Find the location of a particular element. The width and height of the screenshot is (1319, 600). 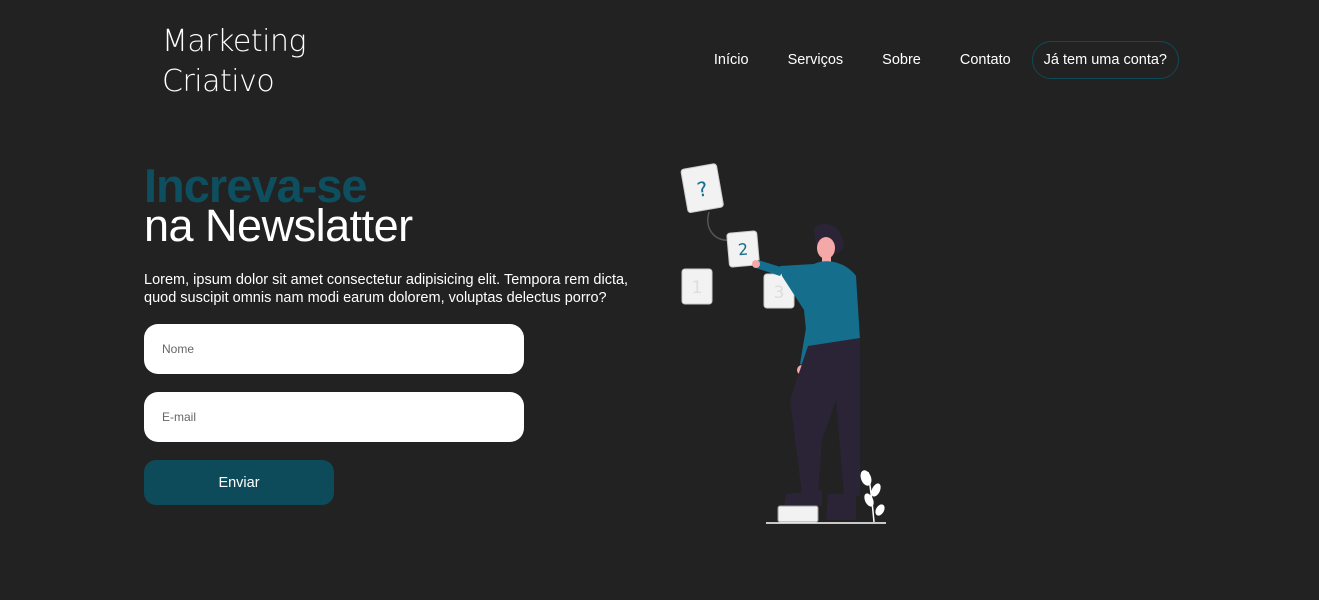

login-button: Já tem uma conta? is located at coordinates (1105, 60).